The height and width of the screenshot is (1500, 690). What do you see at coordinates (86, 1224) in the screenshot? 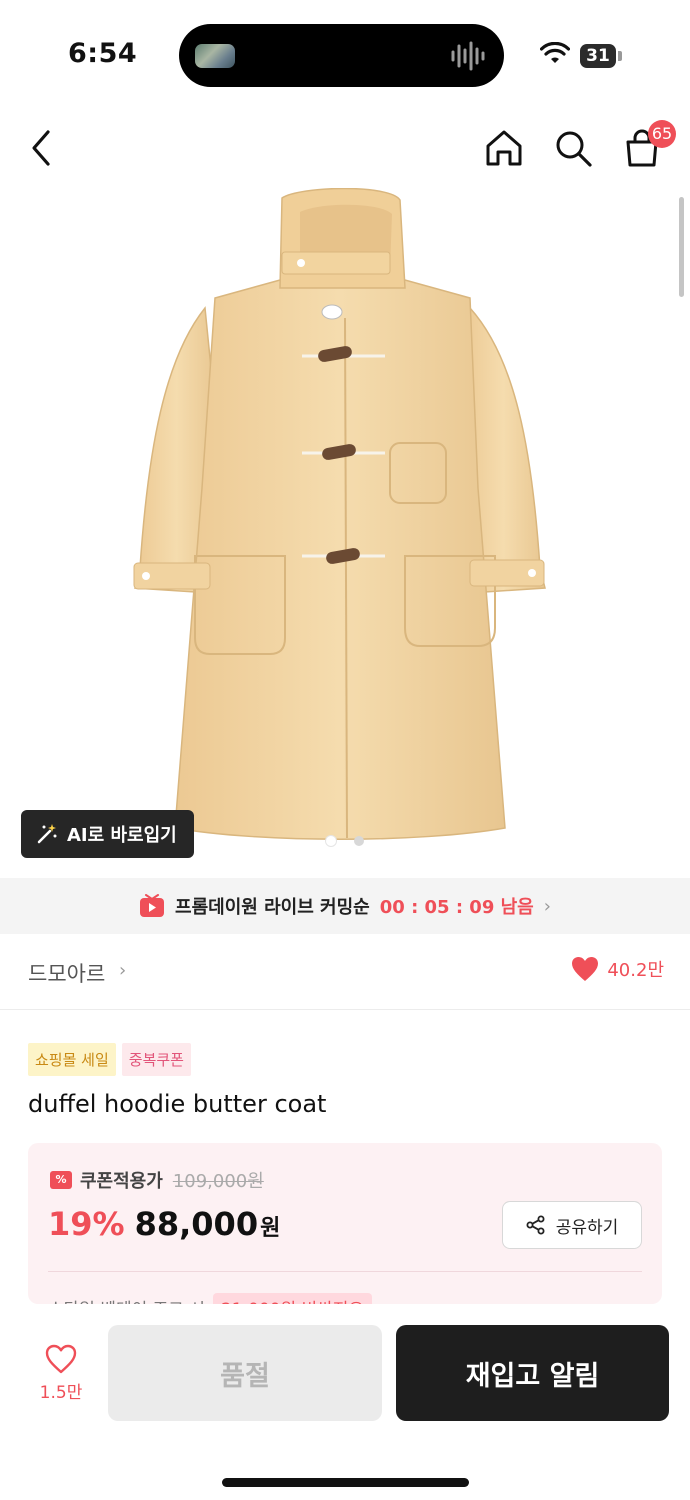
I see `discount-rate: 19%` at bounding box center [86, 1224].